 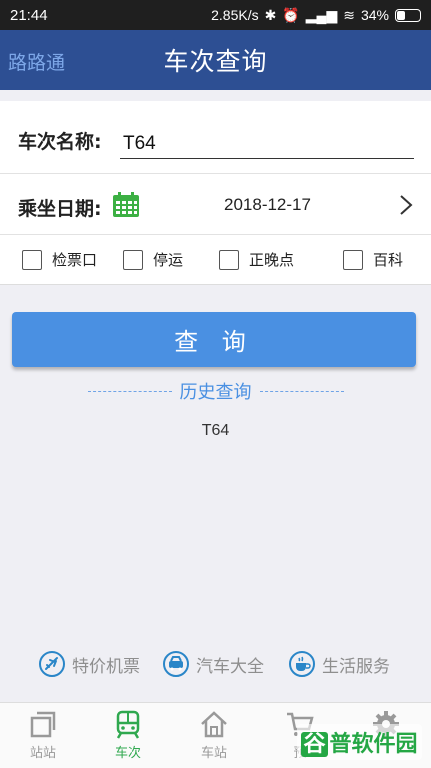 I want to click on history-header: 历史查询, so click(x=215, y=391).